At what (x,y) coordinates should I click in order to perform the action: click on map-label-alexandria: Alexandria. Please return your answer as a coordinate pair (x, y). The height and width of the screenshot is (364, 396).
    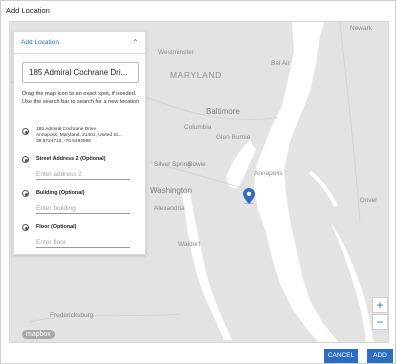
    Looking at the image, I should click on (169, 208).